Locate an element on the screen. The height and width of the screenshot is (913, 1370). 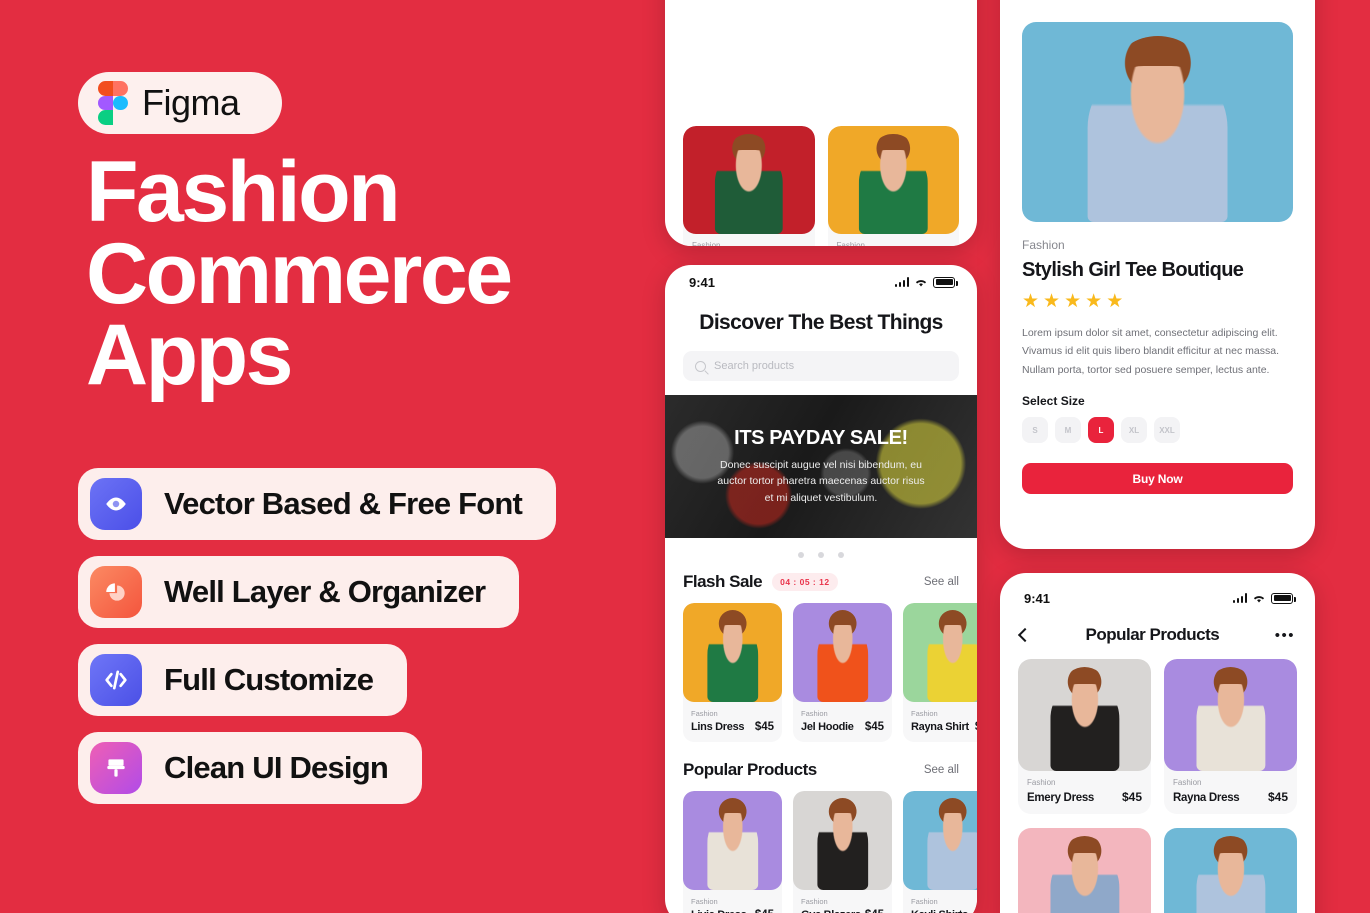
flash-sale-header: Flash Sale 04 : 05 : 12 See all is located at coordinates (821, 582).